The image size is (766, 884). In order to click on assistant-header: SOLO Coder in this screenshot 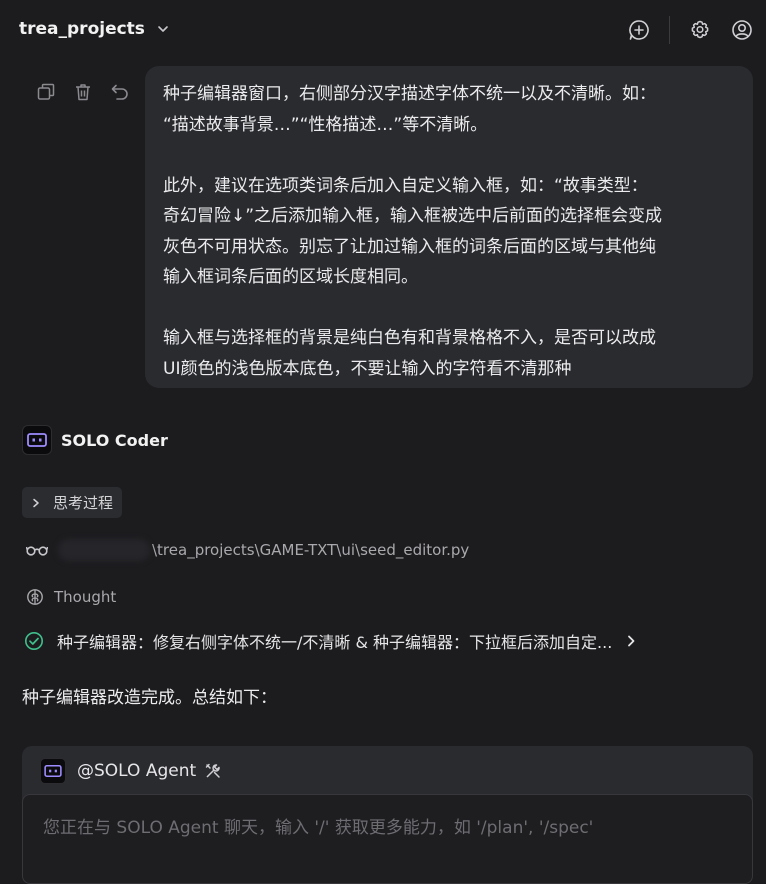, I will do `click(95, 440)`.